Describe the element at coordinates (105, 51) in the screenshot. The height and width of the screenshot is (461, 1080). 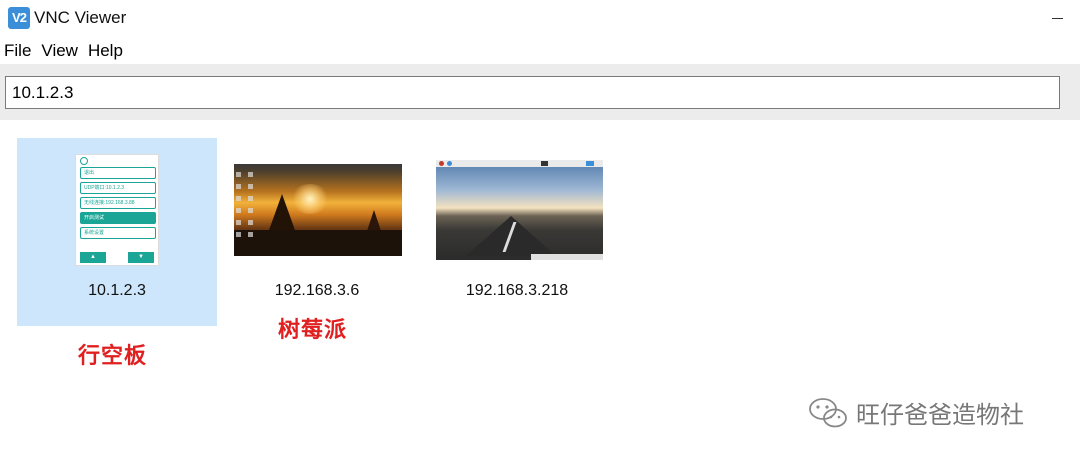
I see `menu-help: Help` at that location.